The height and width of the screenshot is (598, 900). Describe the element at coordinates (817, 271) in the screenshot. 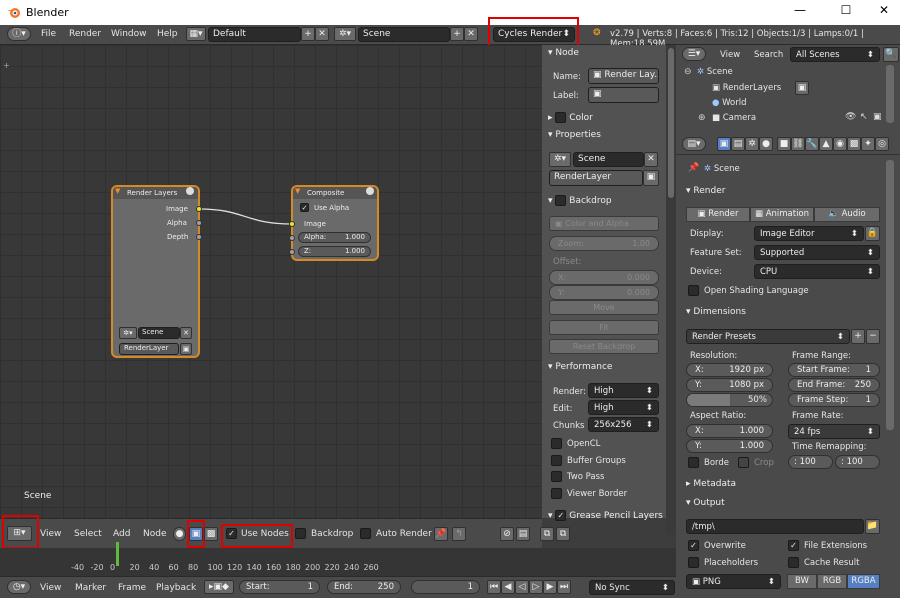

I see `device-dropdown: CPU ⬍` at that location.